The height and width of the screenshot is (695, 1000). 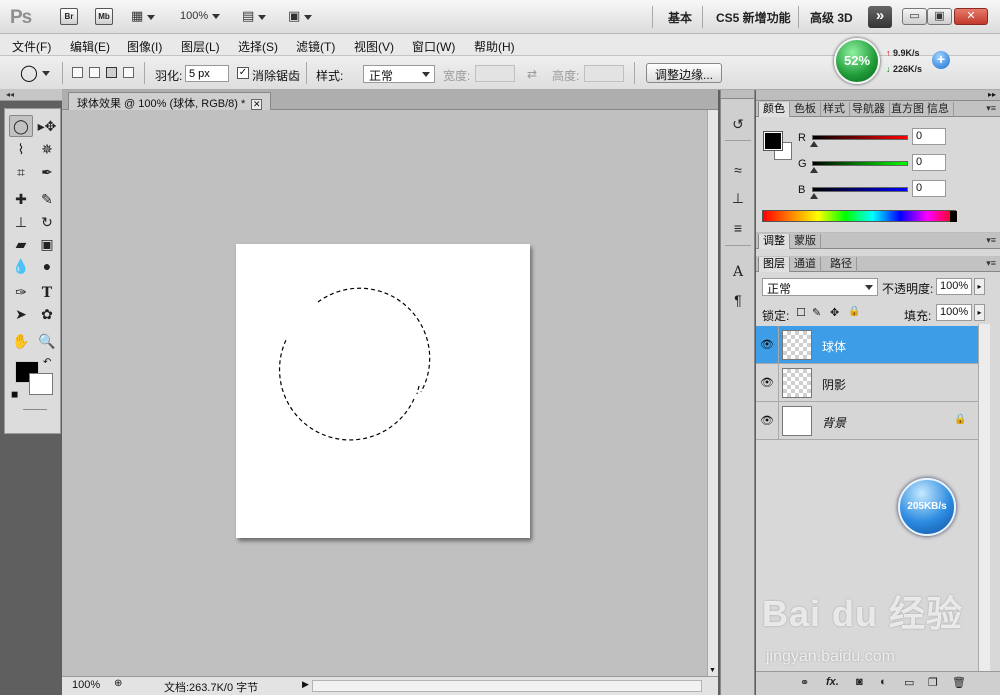 What do you see at coordinates (21, 222) in the screenshot?
I see `clone-stamp-tool: ⊥` at bounding box center [21, 222].